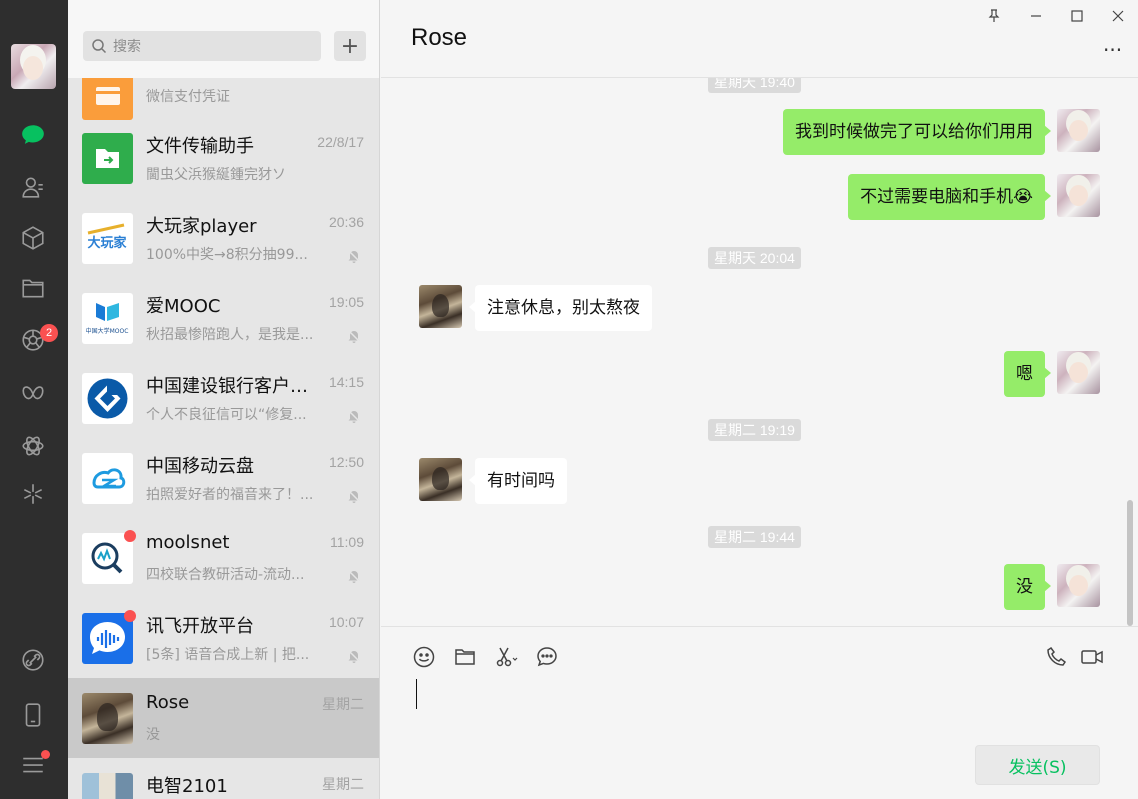  I want to click on message-scrollbar, so click(1130, 563).